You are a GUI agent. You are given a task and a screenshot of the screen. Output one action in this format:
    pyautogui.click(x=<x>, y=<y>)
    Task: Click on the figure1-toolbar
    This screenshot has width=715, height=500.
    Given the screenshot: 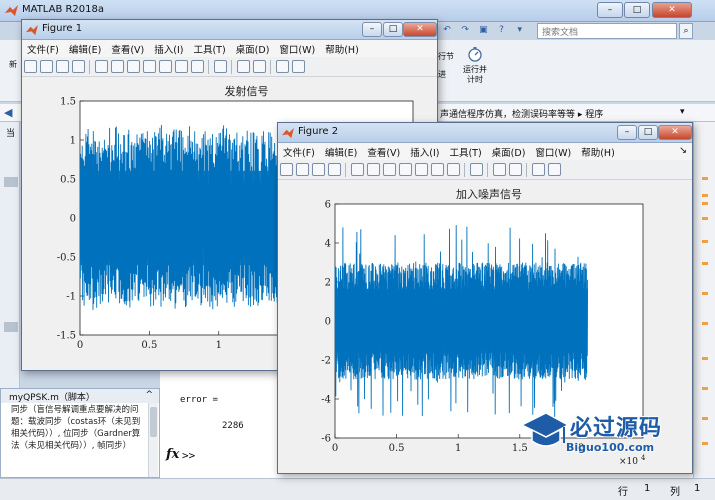 What is the action you would take?
    pyautogui.click(x=229, y=67)
    